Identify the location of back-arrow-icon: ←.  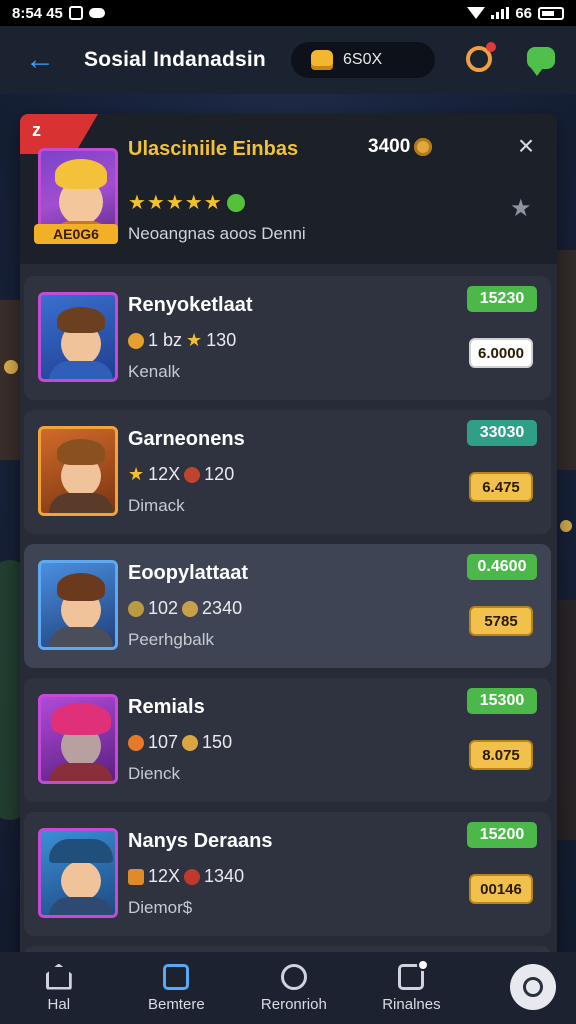
(40, 60).